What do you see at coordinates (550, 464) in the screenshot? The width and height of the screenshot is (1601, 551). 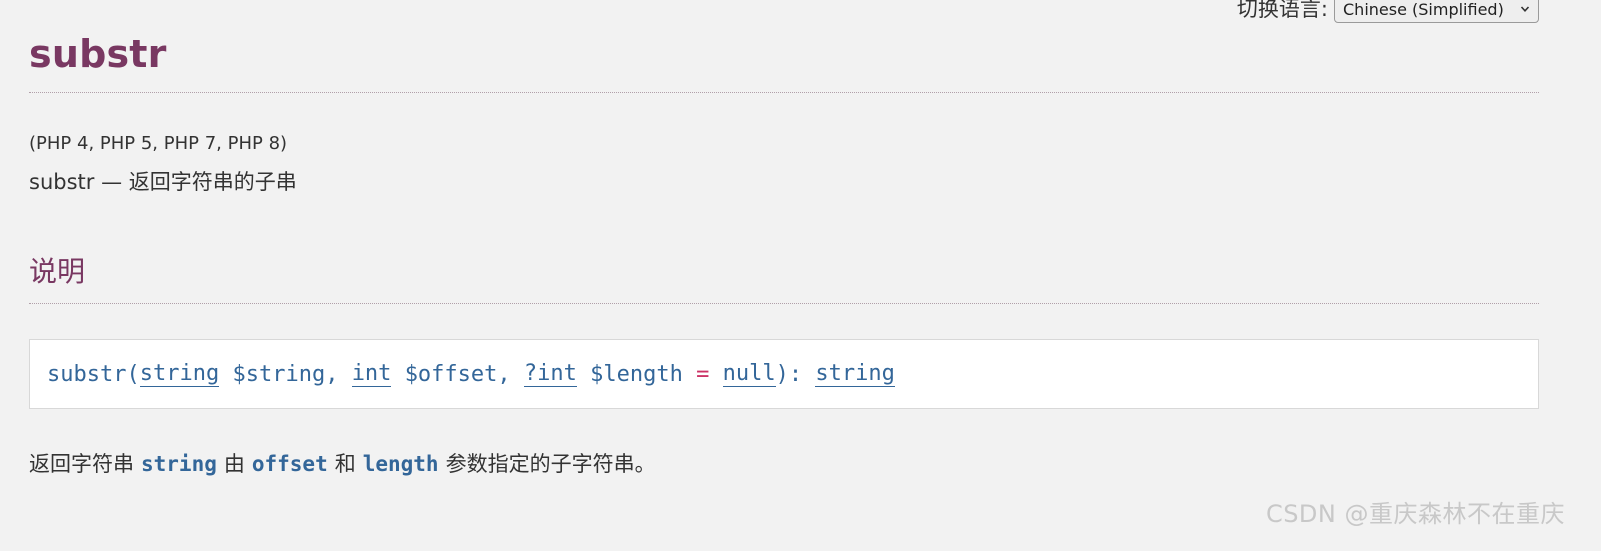 I see `desc-text: 参数指定的子字符串。` at bounding box center [550, 464].